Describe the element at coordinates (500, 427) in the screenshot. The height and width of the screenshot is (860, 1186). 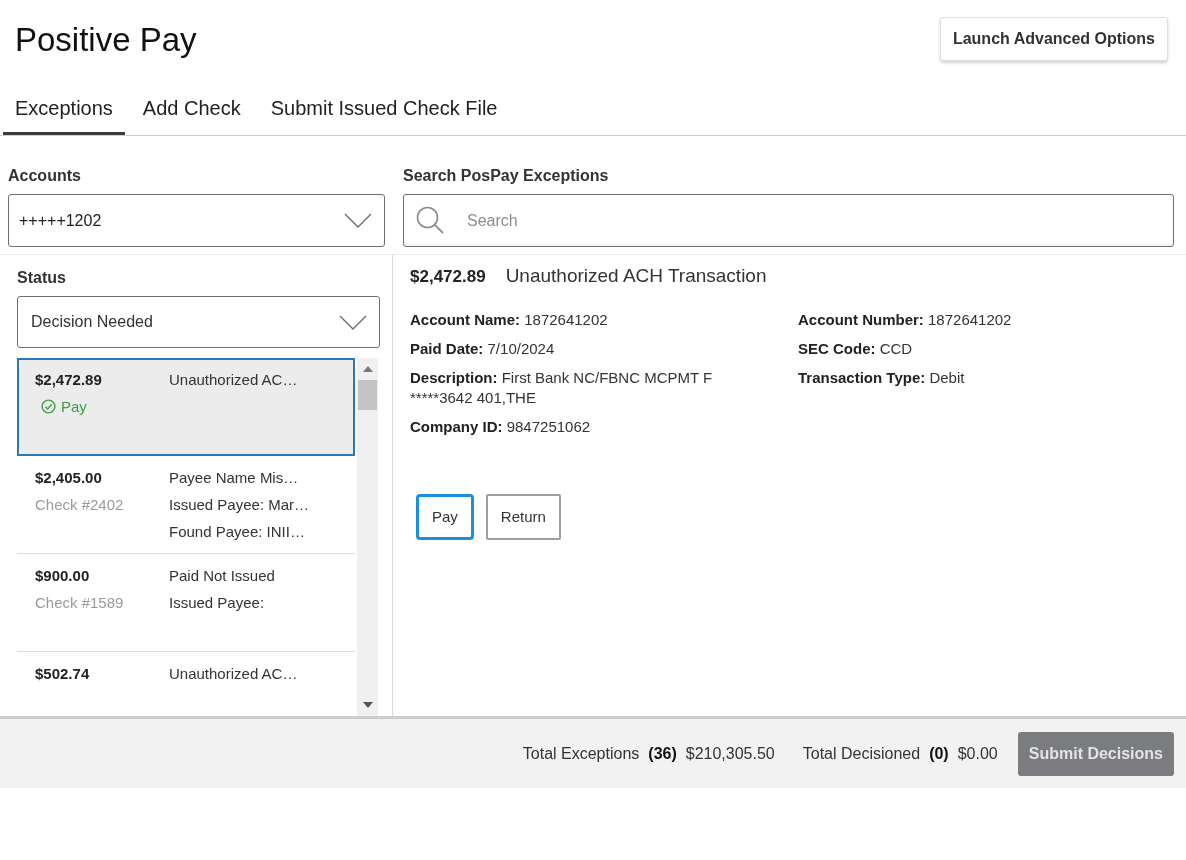
I see `detail-field: Company ID: 9847251062` at that location.